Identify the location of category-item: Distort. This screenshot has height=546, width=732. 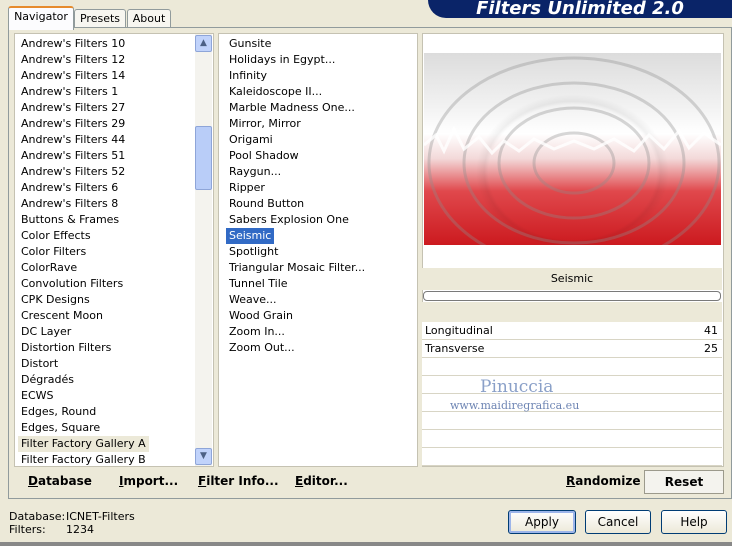
(39, 364).